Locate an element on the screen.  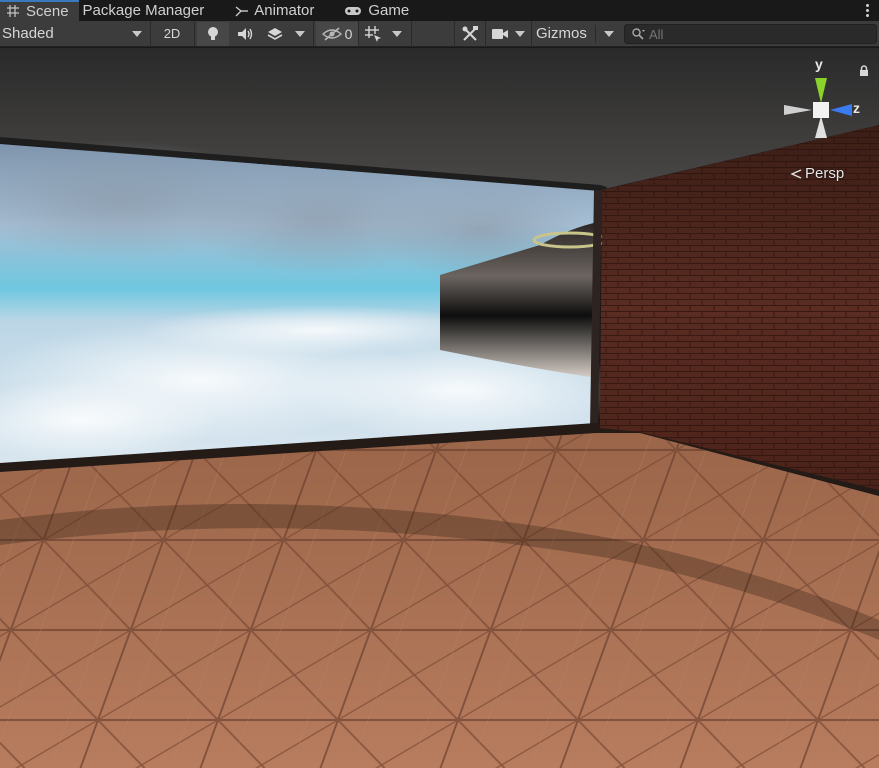
projection-toggle: Persp is located at coordinates (817, 173).